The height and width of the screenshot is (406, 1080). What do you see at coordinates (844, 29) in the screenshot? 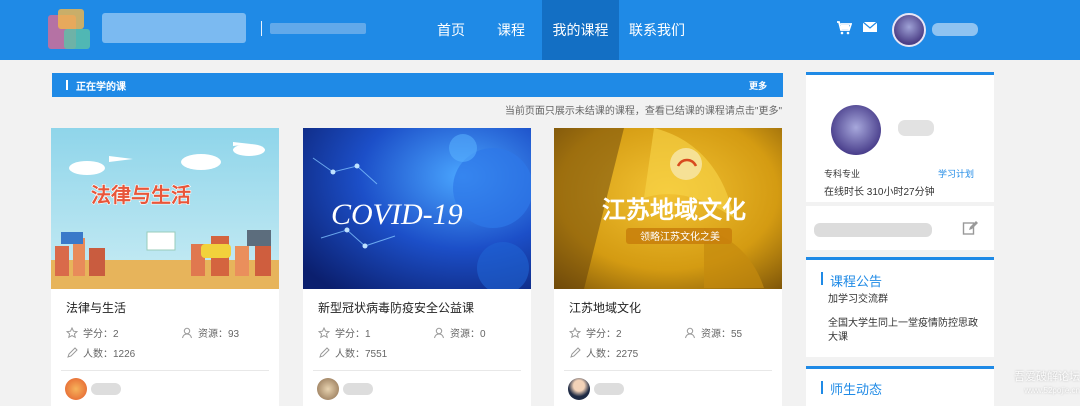
I see `cart-icon` at bounding box center [844, 29].